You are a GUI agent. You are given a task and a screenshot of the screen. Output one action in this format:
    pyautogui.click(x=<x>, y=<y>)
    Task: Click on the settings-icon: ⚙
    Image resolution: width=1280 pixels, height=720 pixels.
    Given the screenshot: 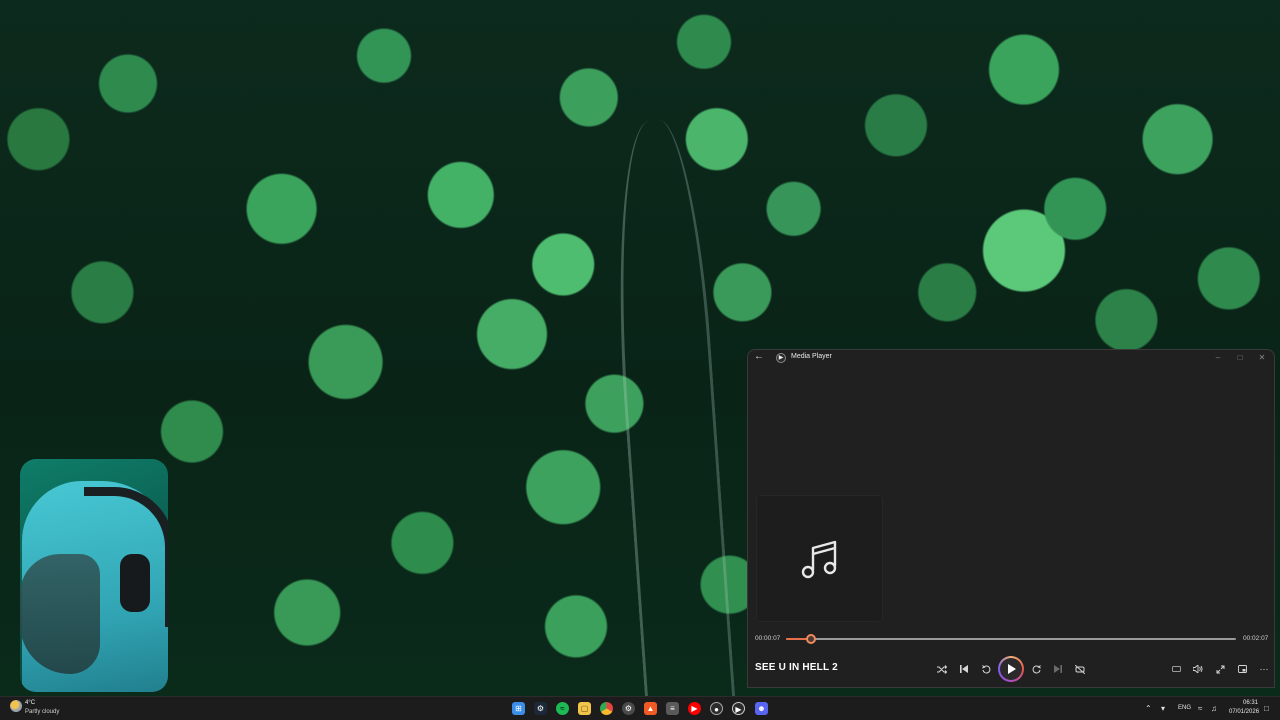 What is the action you would take?
    pyautogui.click(x=628, y=708)
    